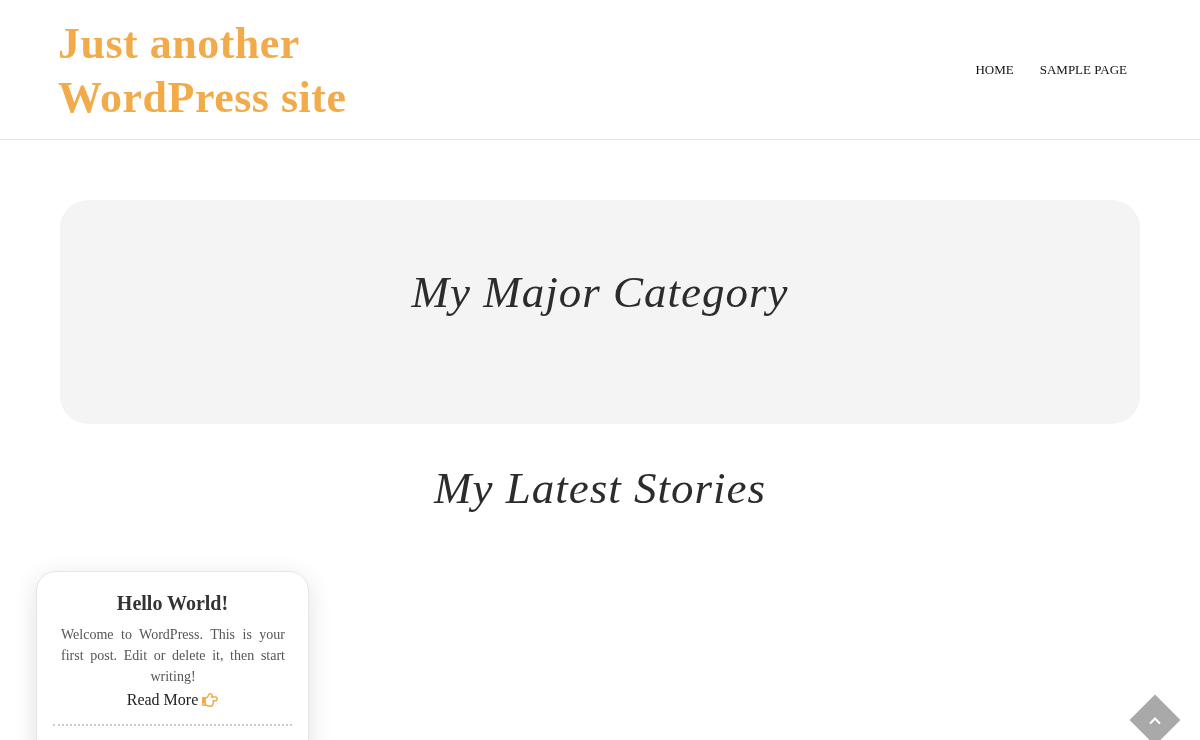 The width and height of the screenshot is (1200, 740). What do you see at coordinates (172, 700) in the screenshot?
I see `read-more-link: Read More` at bounding box center [172, 700].